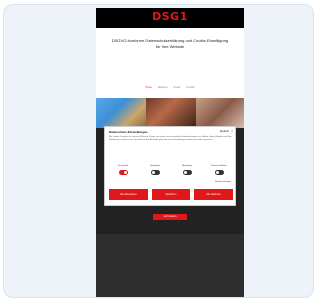 This screenshot has width=320, height=302. What do you see at coordinates (123, 166) in the screenshot?
I see `toggle-label: Essenziell` at bounding box center [123, 166].